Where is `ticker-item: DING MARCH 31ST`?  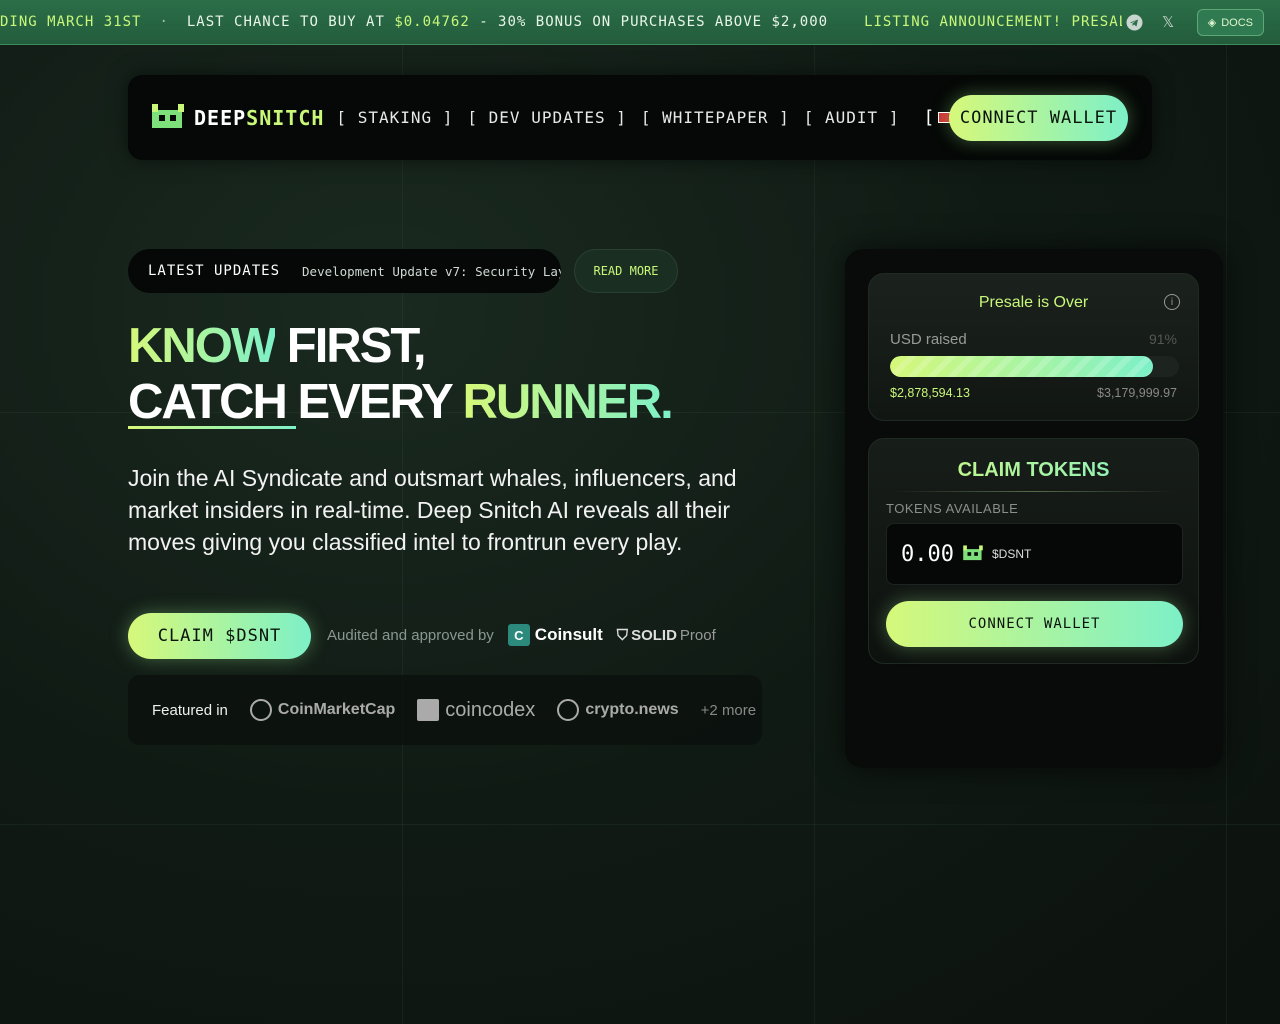
ticker-item: DING MARCH 31ST is located at coordinates (71, 22).